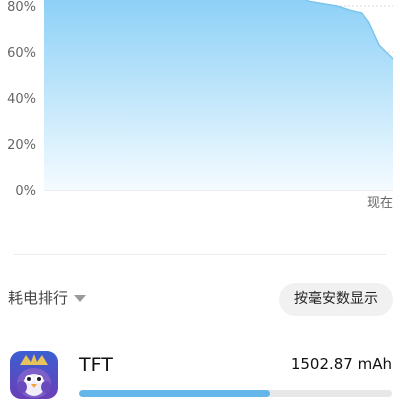  Describe the element at coordinates (96, 365) in the screenshot. I see `app-name: TFT` at that location.